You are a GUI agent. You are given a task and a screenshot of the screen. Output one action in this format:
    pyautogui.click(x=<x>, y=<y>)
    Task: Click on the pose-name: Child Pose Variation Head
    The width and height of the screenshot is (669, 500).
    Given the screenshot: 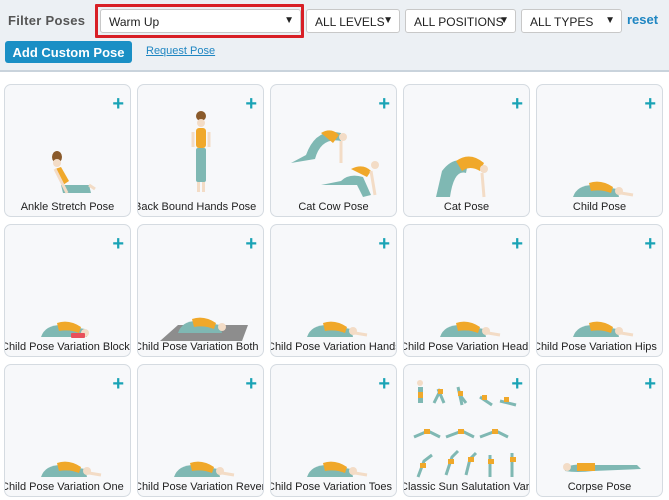 What is the action you would take?
    pyautogui.click(x=466, y=347)
    